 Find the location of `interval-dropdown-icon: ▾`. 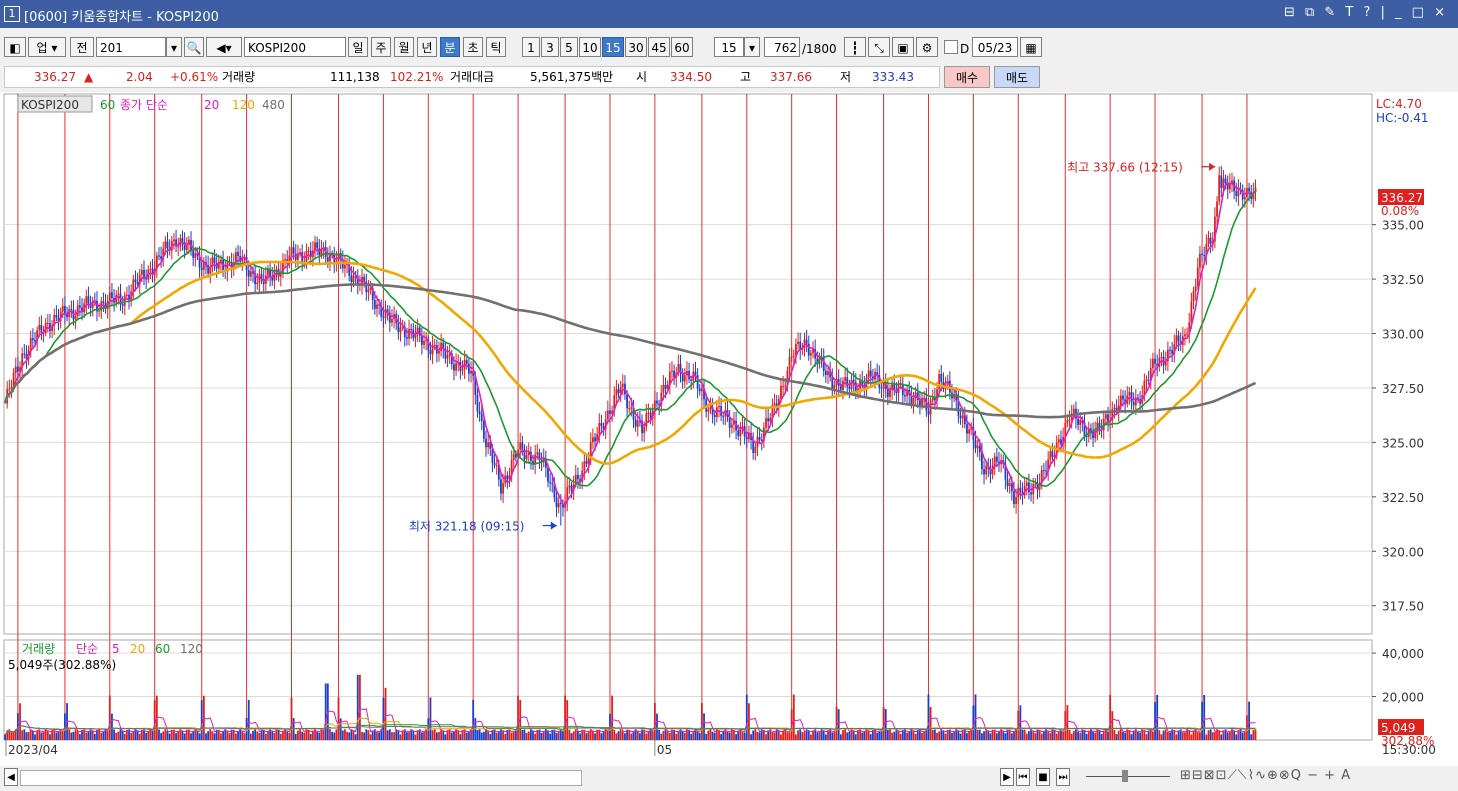

interval-dropdown-icon: ▾ is located at coordinates (752, 47).